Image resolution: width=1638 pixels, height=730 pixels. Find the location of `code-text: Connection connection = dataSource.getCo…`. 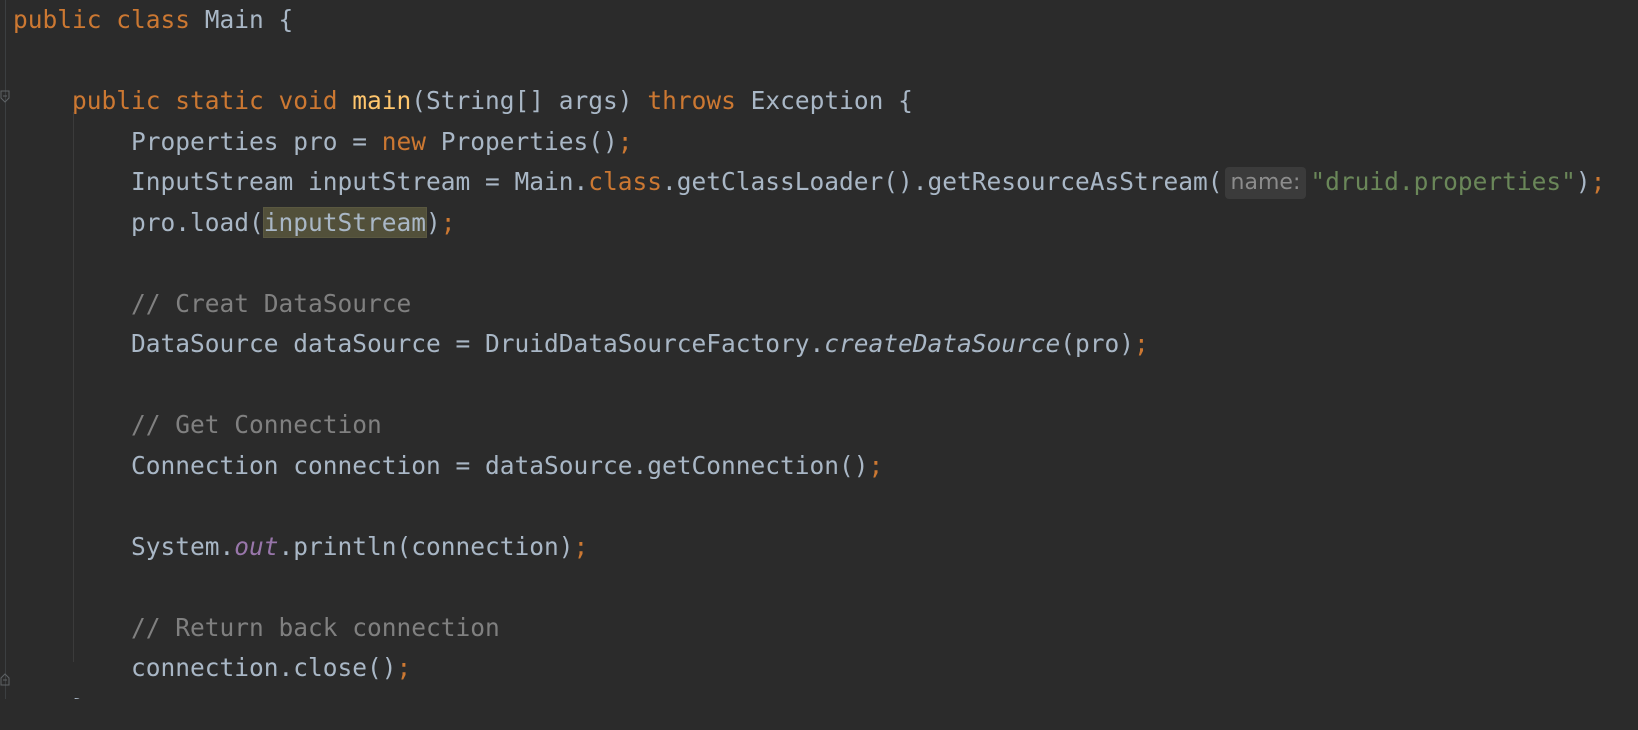

code-text: Connection connection = dataSource.getCo… is located at coordinates (441, 465).